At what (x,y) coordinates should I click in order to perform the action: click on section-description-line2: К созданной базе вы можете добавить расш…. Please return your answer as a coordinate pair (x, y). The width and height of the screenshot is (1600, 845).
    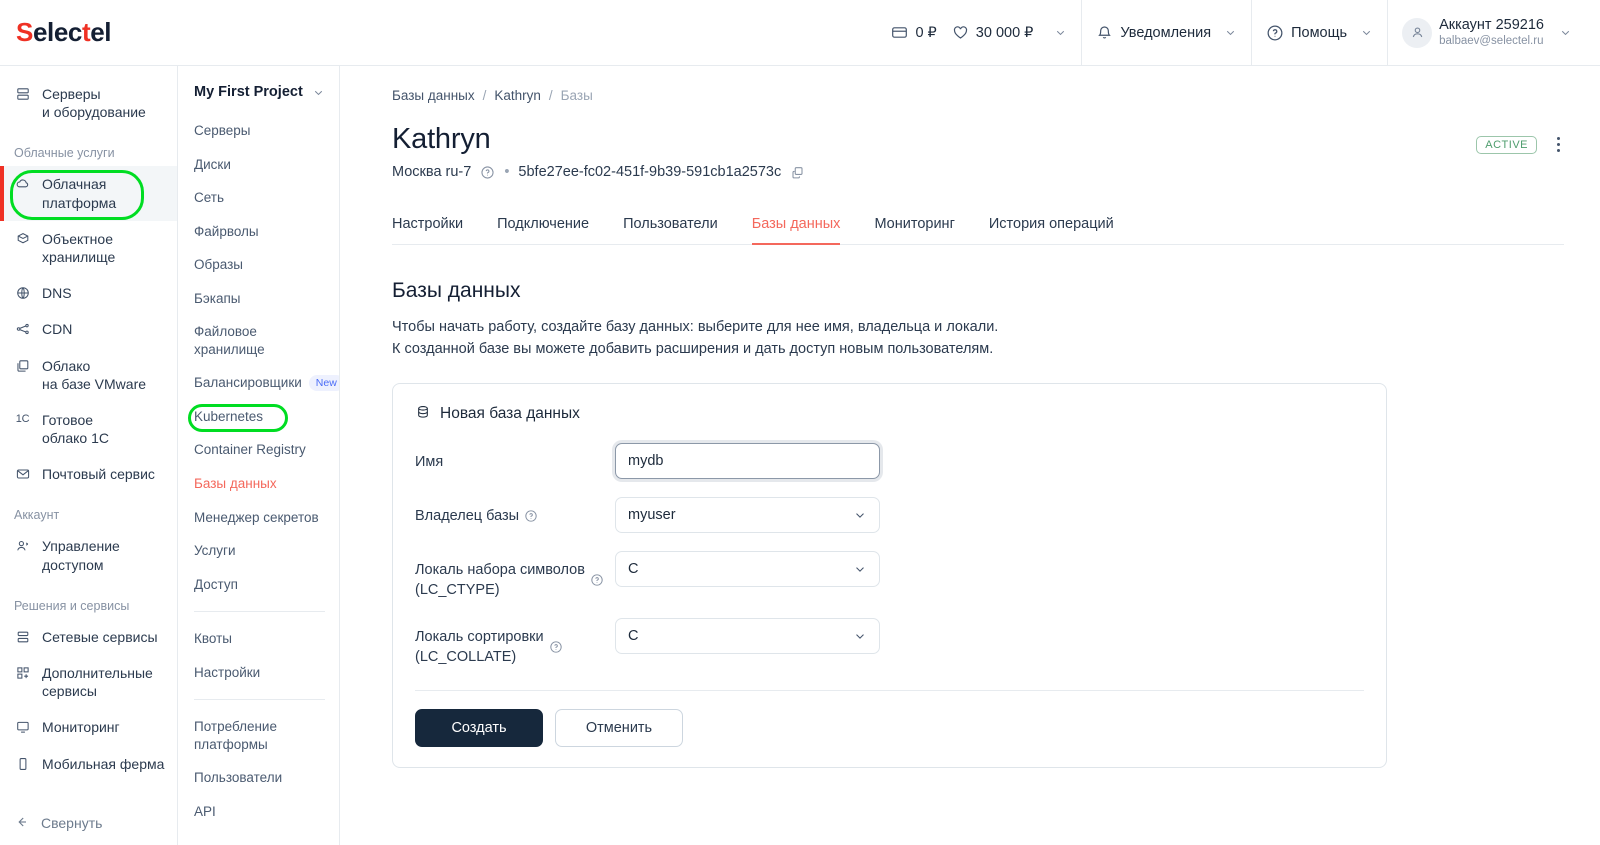
    Looking at the image, I should click on (693, 348).